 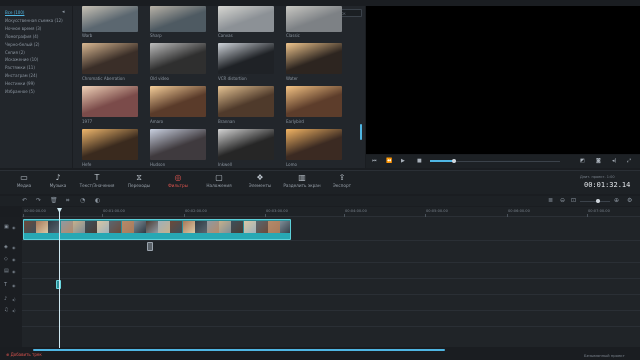 What do you see at coordinates (598, 161) in the screenshot?
I see `snapshot-icon: ◙` at bounding box center [598, 161].